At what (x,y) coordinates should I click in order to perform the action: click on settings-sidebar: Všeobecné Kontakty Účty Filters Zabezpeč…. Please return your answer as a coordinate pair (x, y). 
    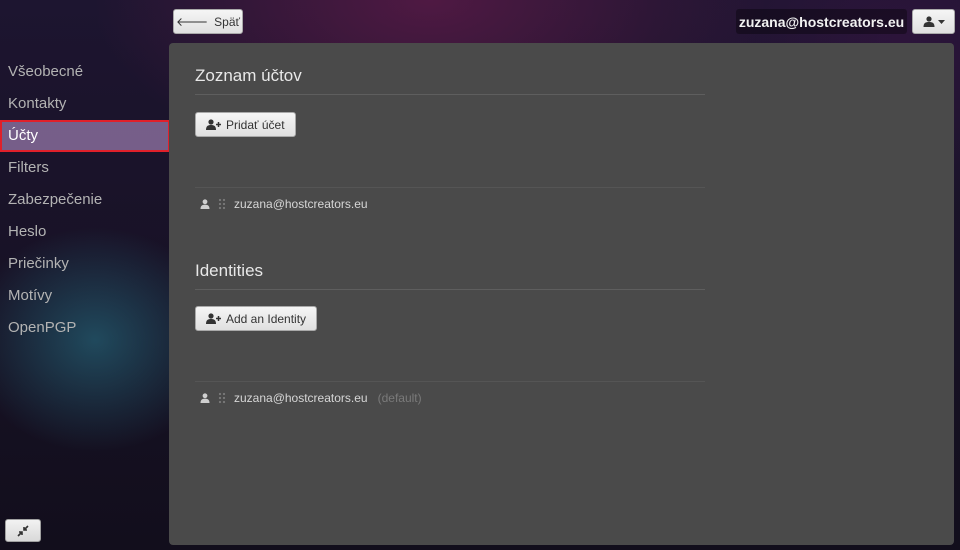
    Looking at the image, I should click on (85, 200).